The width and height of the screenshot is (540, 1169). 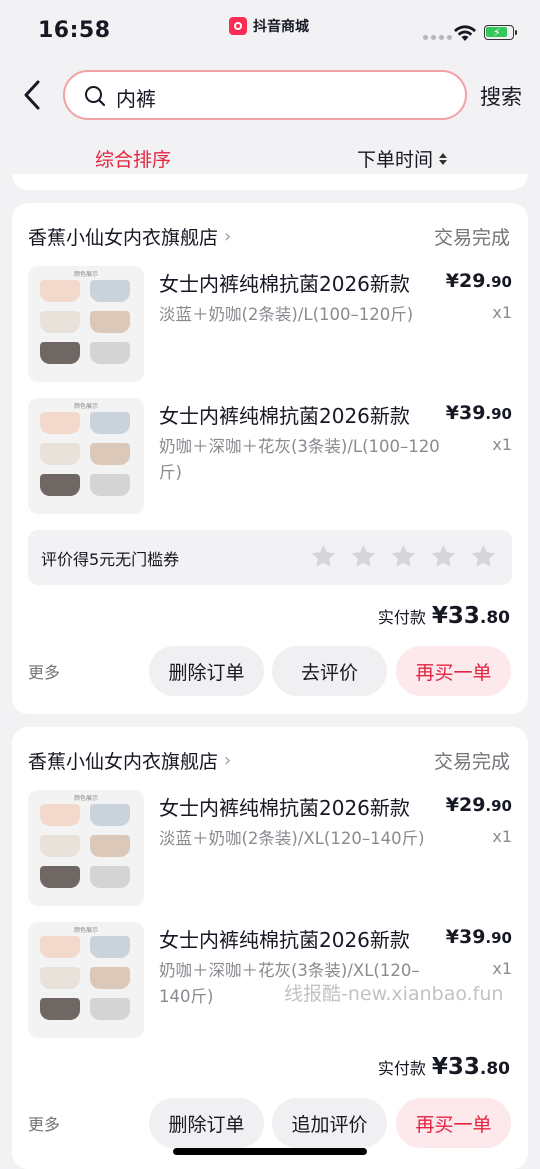 I want to click on search-button: 搜索, so click(x=501, y=96).